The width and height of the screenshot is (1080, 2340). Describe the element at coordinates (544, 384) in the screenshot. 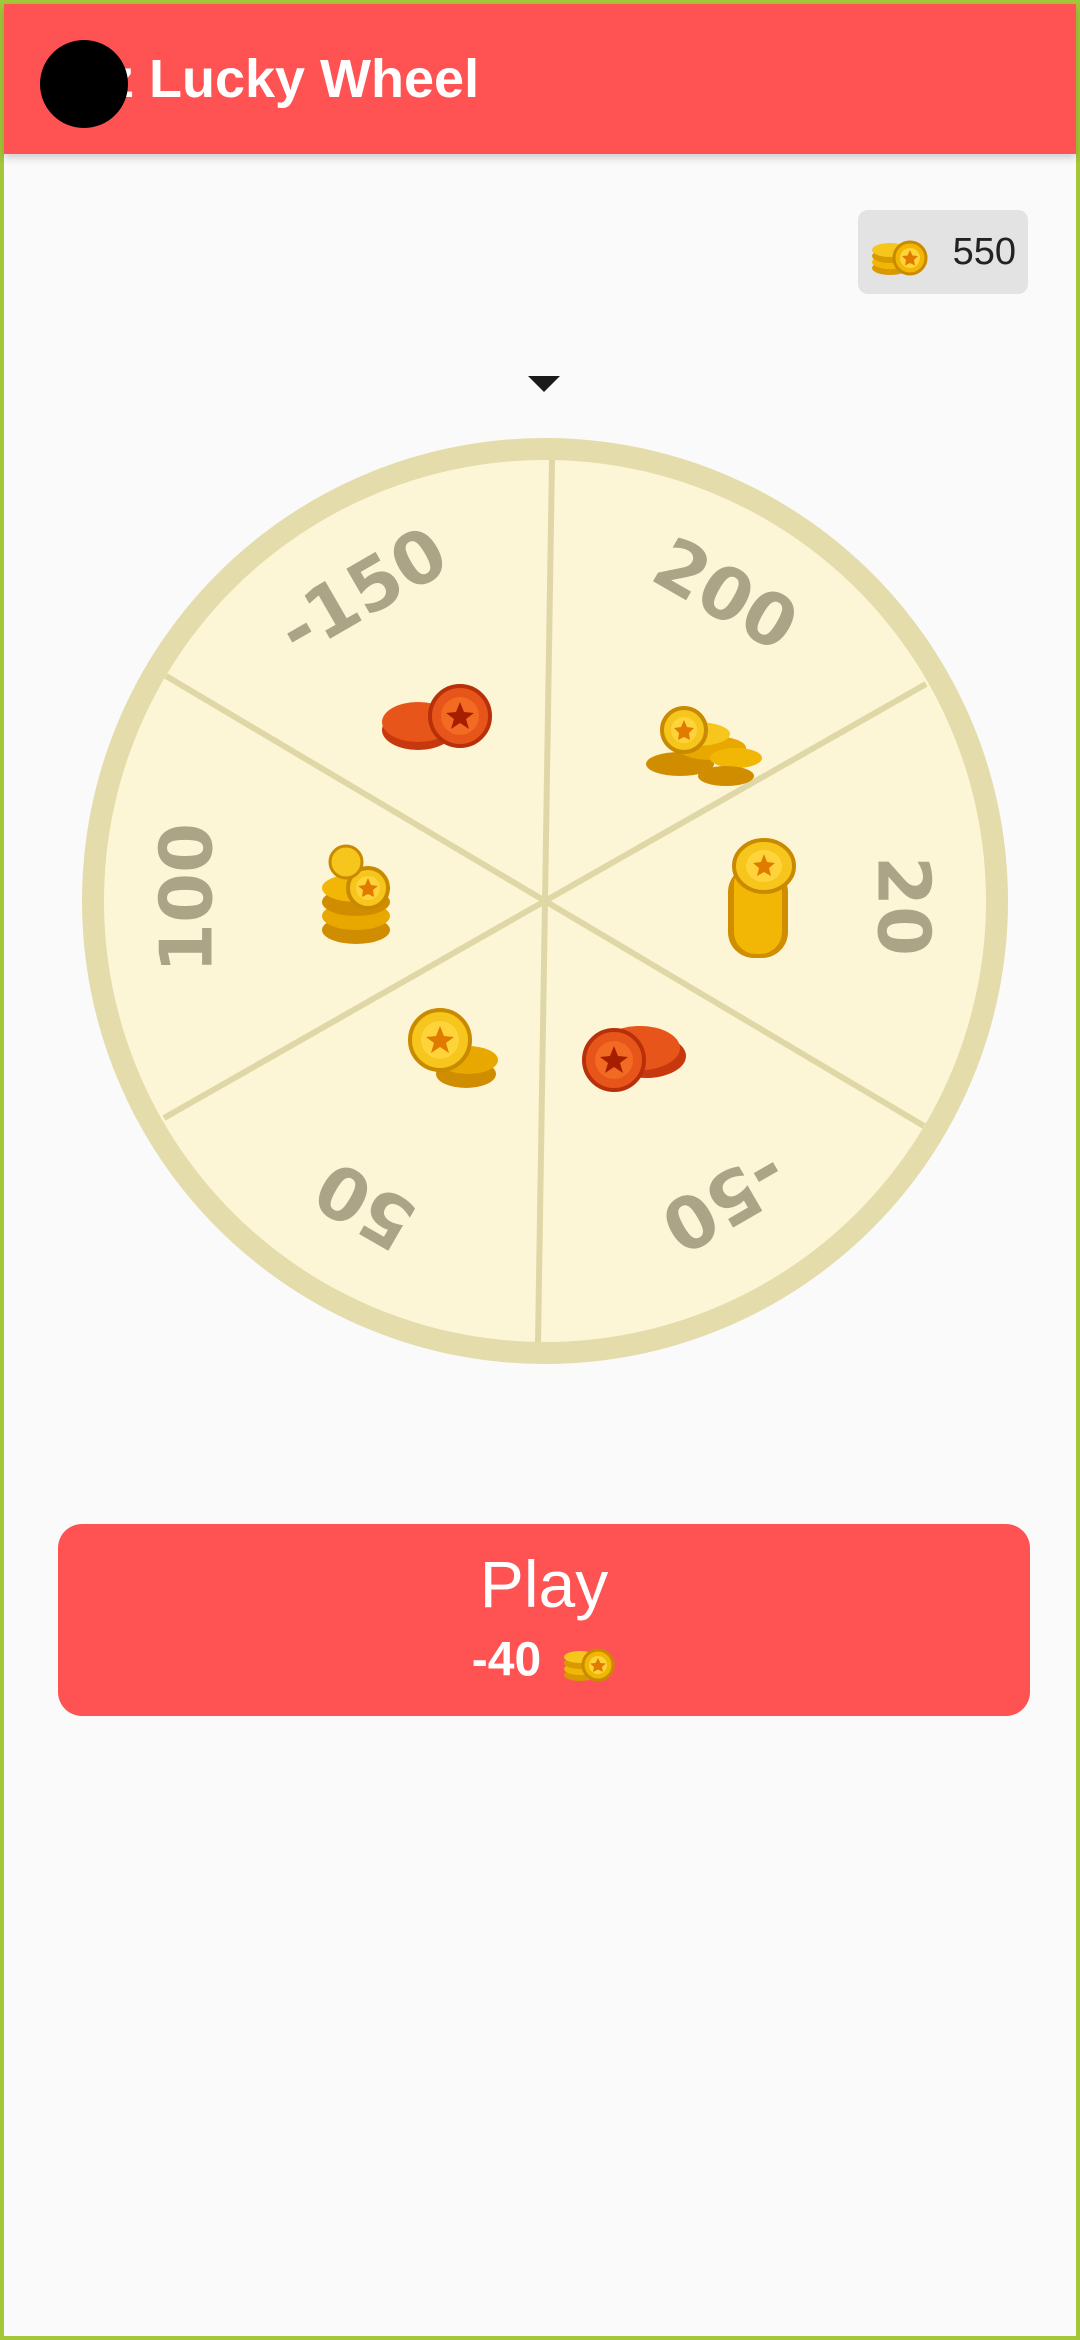

I see `triangle-down-icon` at that location.